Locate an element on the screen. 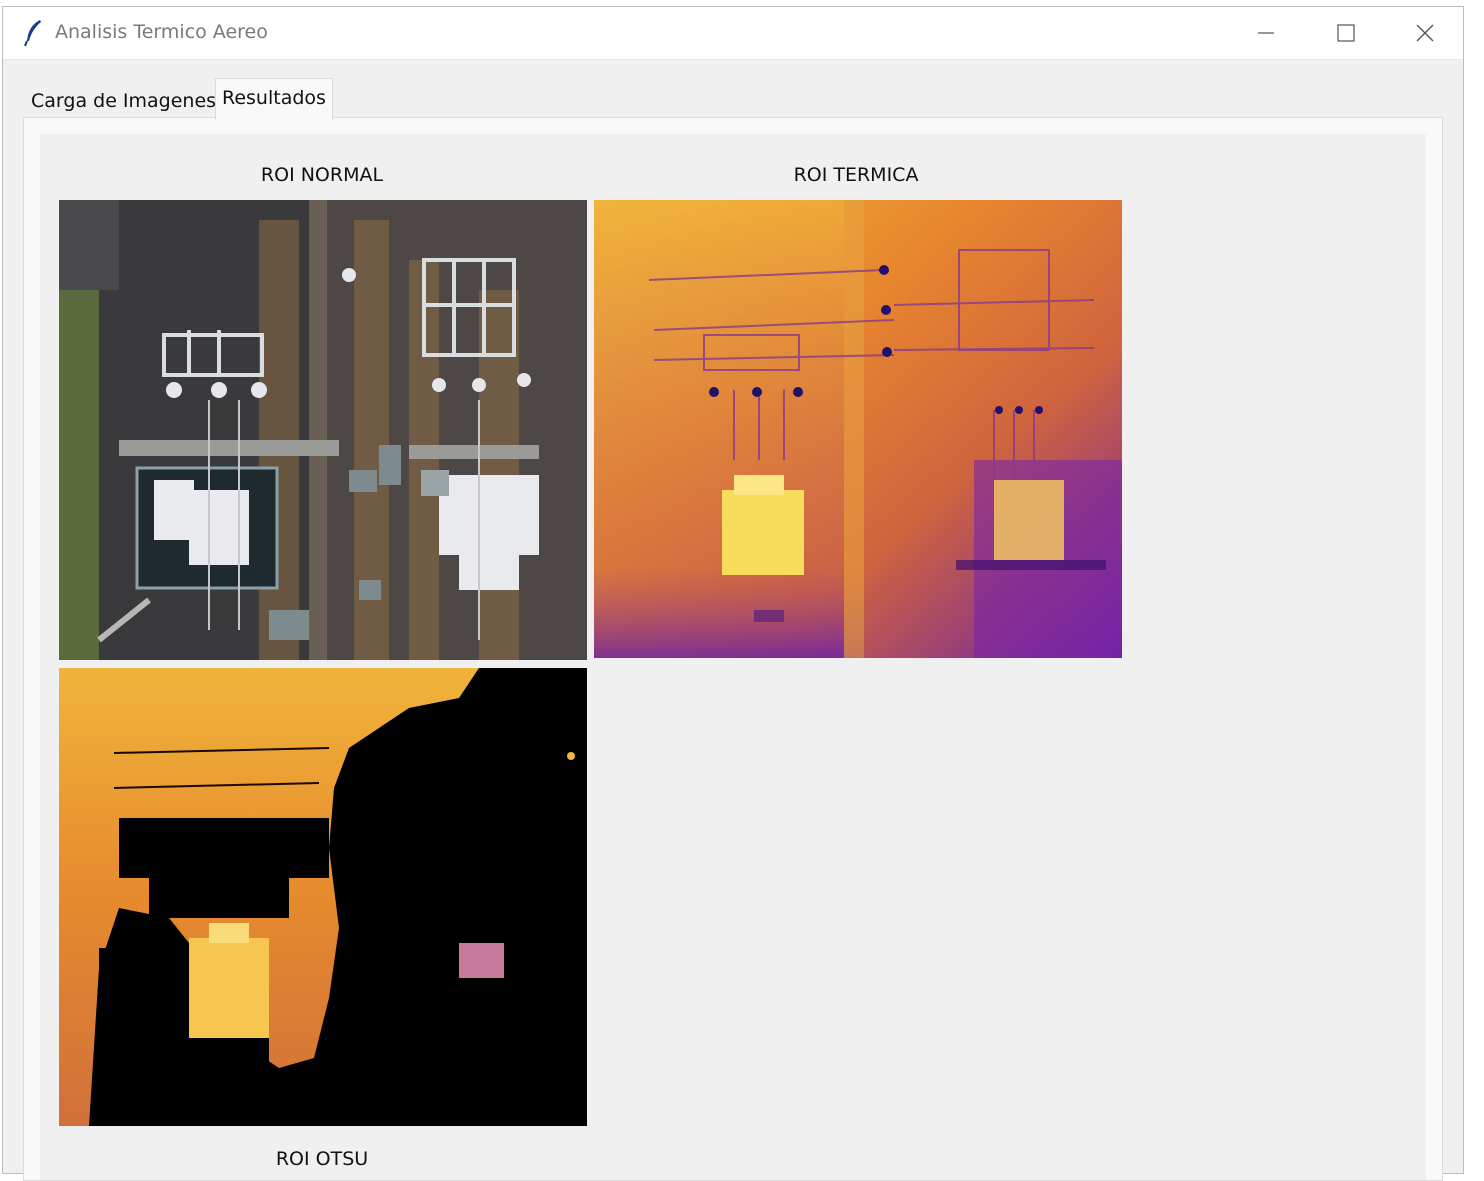 The image size is (1484, 1181). maximize-icon is located at coordinates (1346, 33).